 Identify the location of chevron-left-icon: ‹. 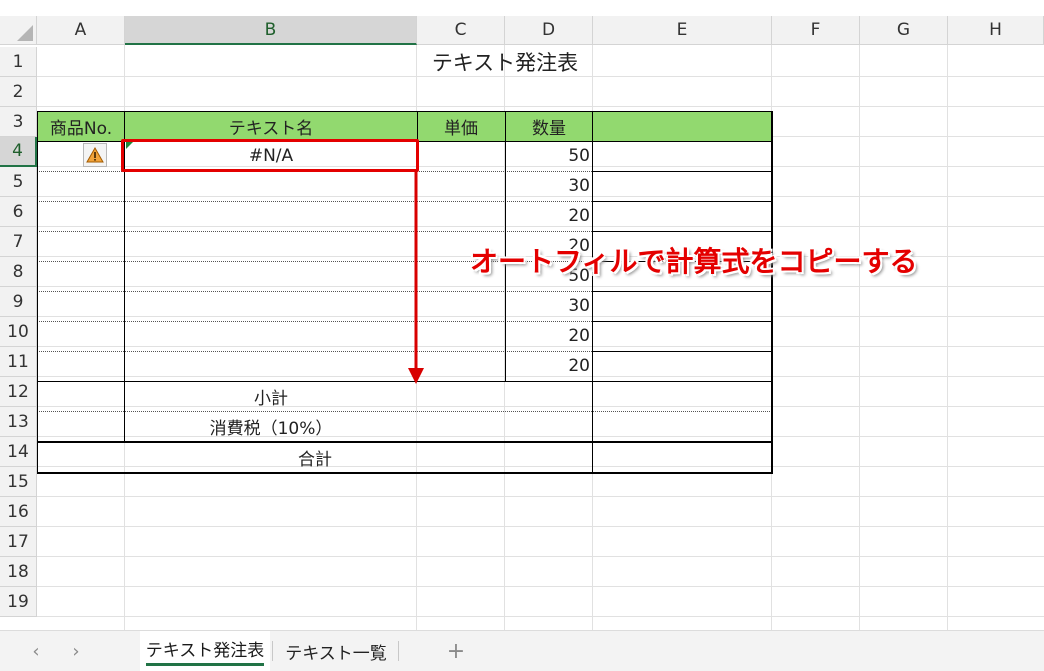
(36, 651).